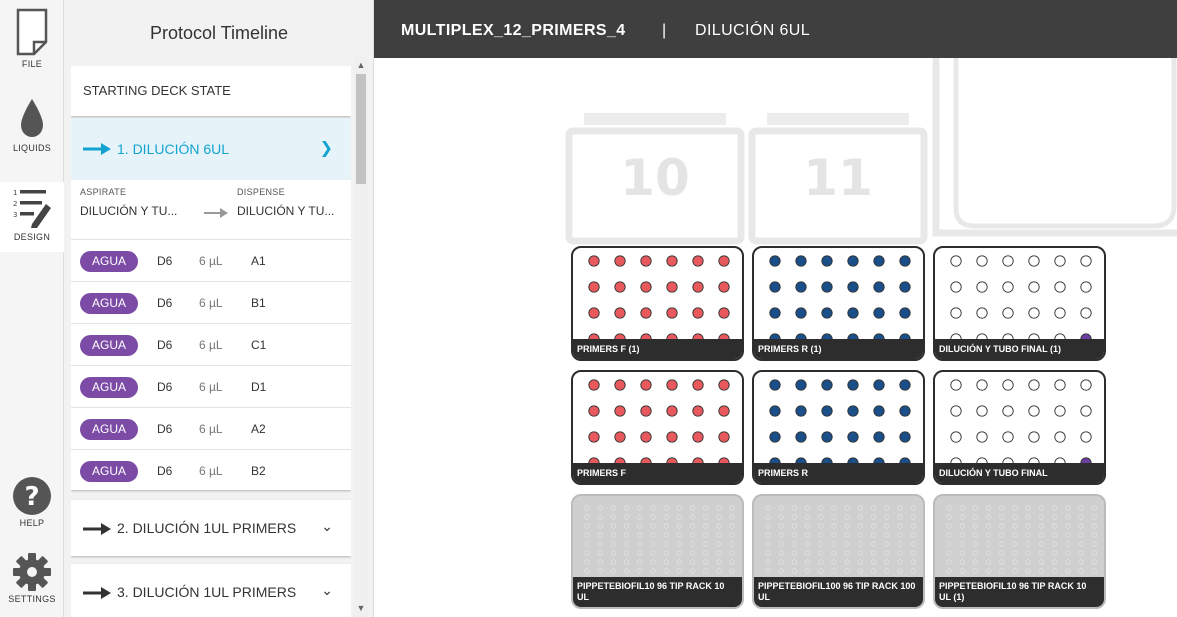 The width and height of the screenshot is (1177, 617). Describe the element at coordinates (361, 65) in the screenshot. I see `scroll-up-icon: ▲` at that location.